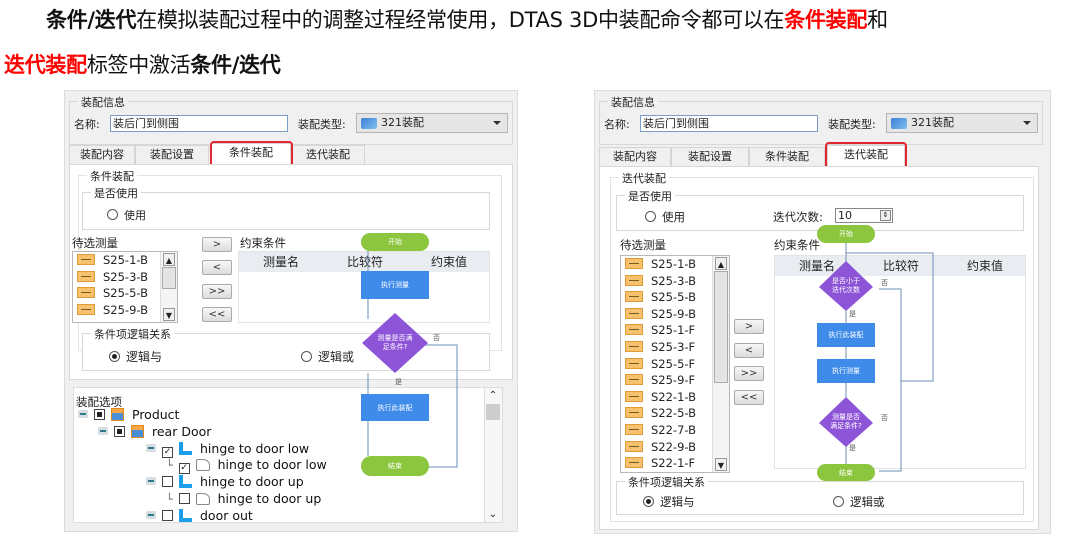 The width and height of the screenshot is (1080, 536). What do you see at coordinates (460, 20) in the screenshot?
I see `headline-segment-normal: 在模拟装配过程中的调整过程经常使用，DTAS 3D中装配命令都可以在` at bounding box center [460, 20].